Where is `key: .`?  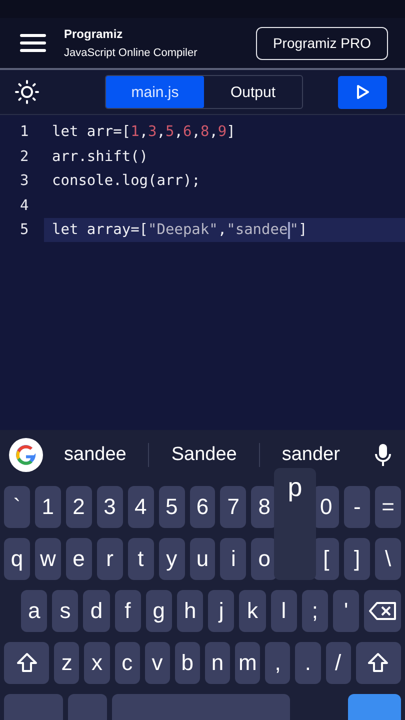 key: . is located at coordinates (308, 663).